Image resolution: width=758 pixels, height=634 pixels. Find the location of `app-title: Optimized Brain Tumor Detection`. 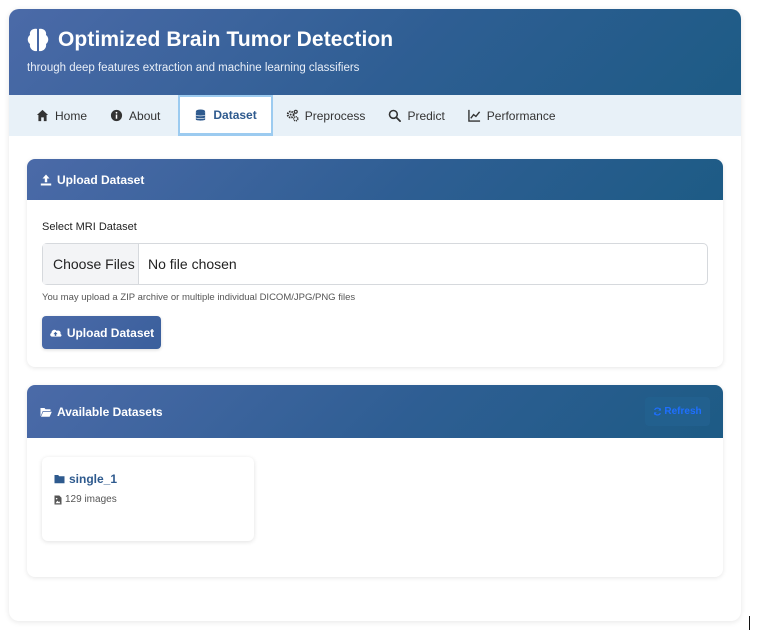

app-title: Optimized Brain Tumor Detection is located at coordinates (226, 39).